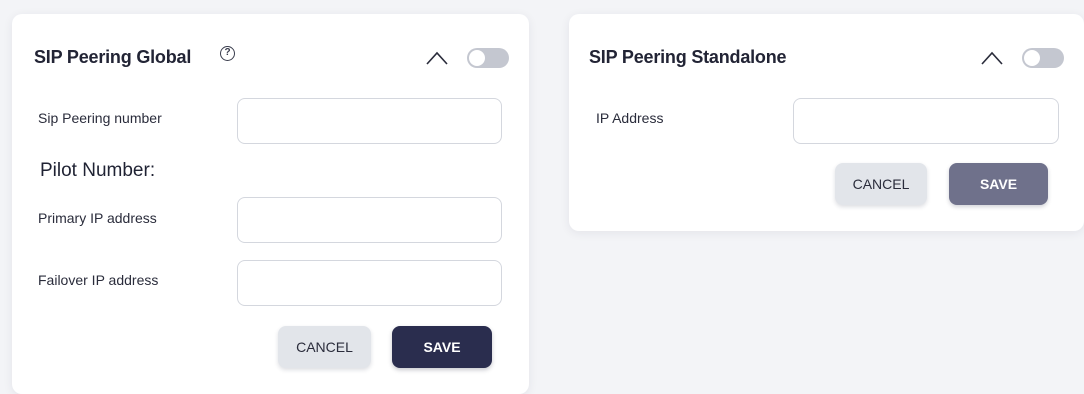  What do you see at coordinates (369, 283) in the screenshot?
I see `failover-ip-input` at bounding box center [369, 283].